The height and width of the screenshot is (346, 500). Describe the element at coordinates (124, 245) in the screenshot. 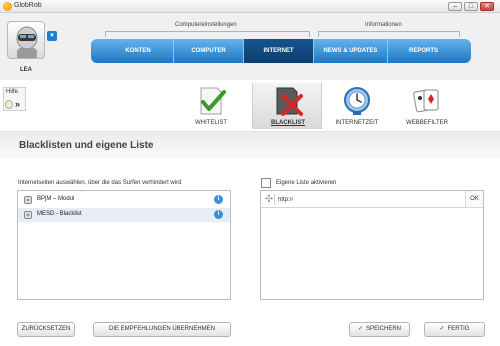

I see `blacklist-list: BPjM – Modul i MESD - Blacklist i` at that location.